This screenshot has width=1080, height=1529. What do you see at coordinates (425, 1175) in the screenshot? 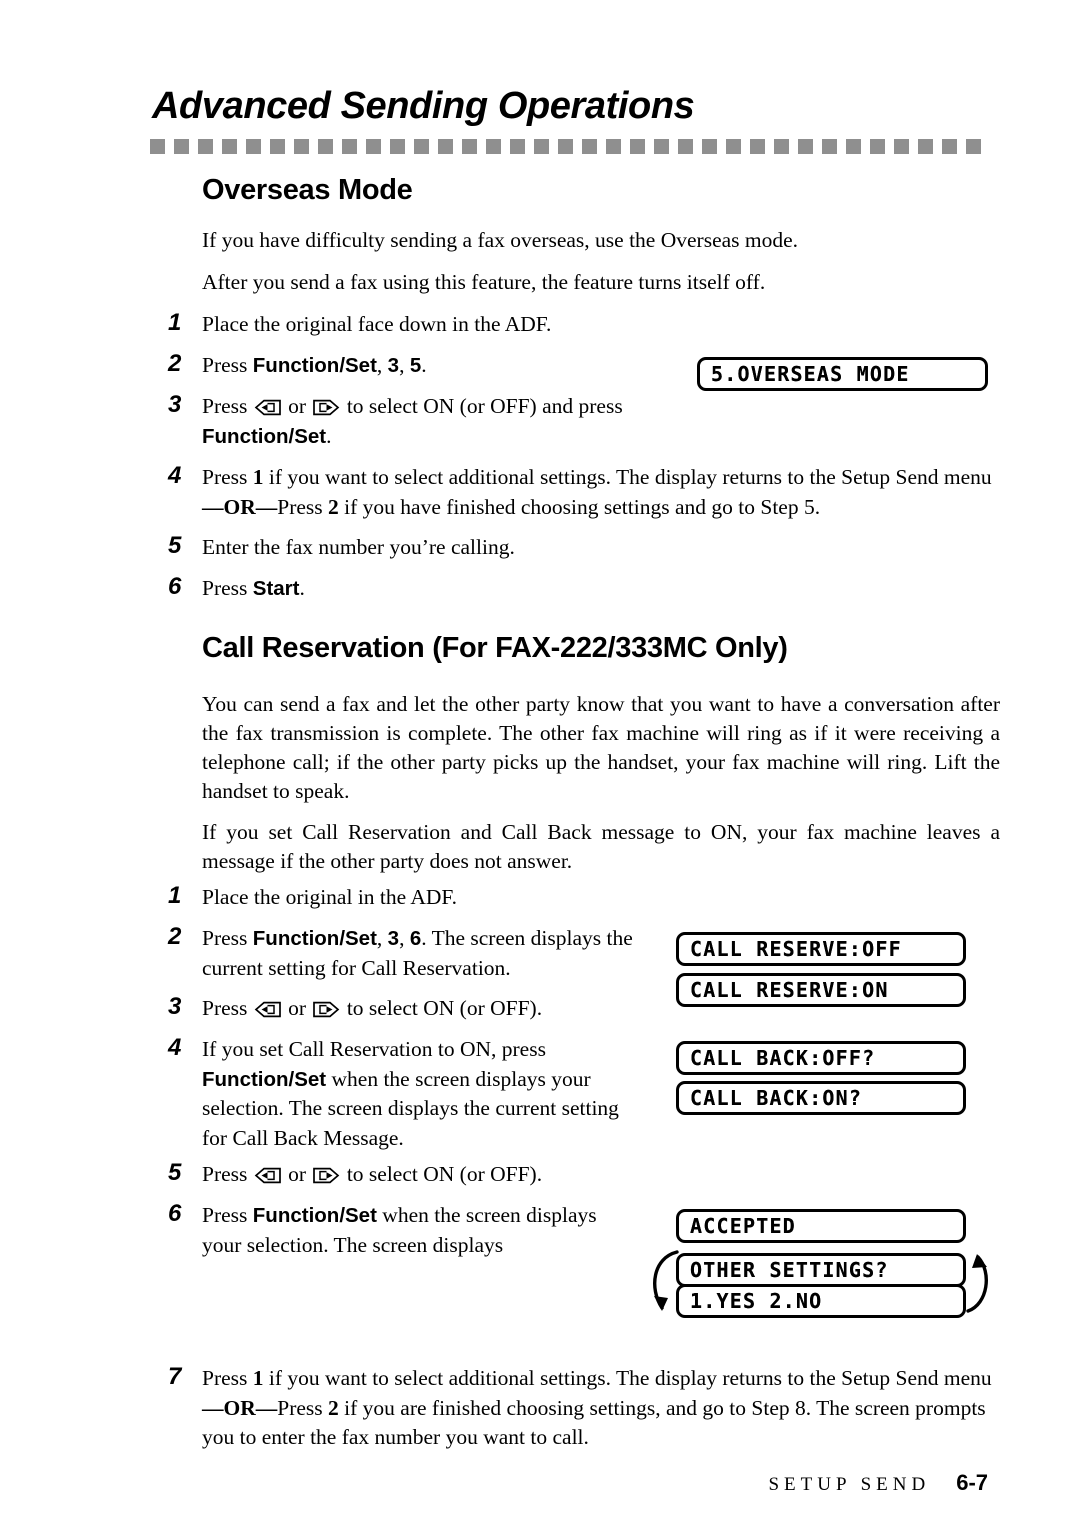
I see `step-text: Press or to select ON (or OFF).` at bounding box center [425, 1175].